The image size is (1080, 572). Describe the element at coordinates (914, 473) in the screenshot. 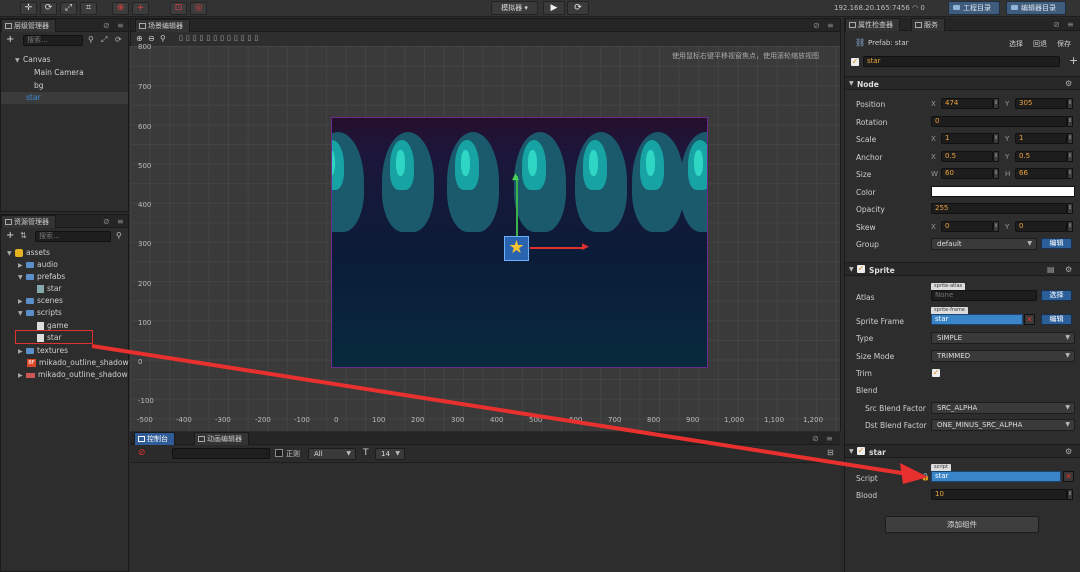

I see `arrow-head` at that location.